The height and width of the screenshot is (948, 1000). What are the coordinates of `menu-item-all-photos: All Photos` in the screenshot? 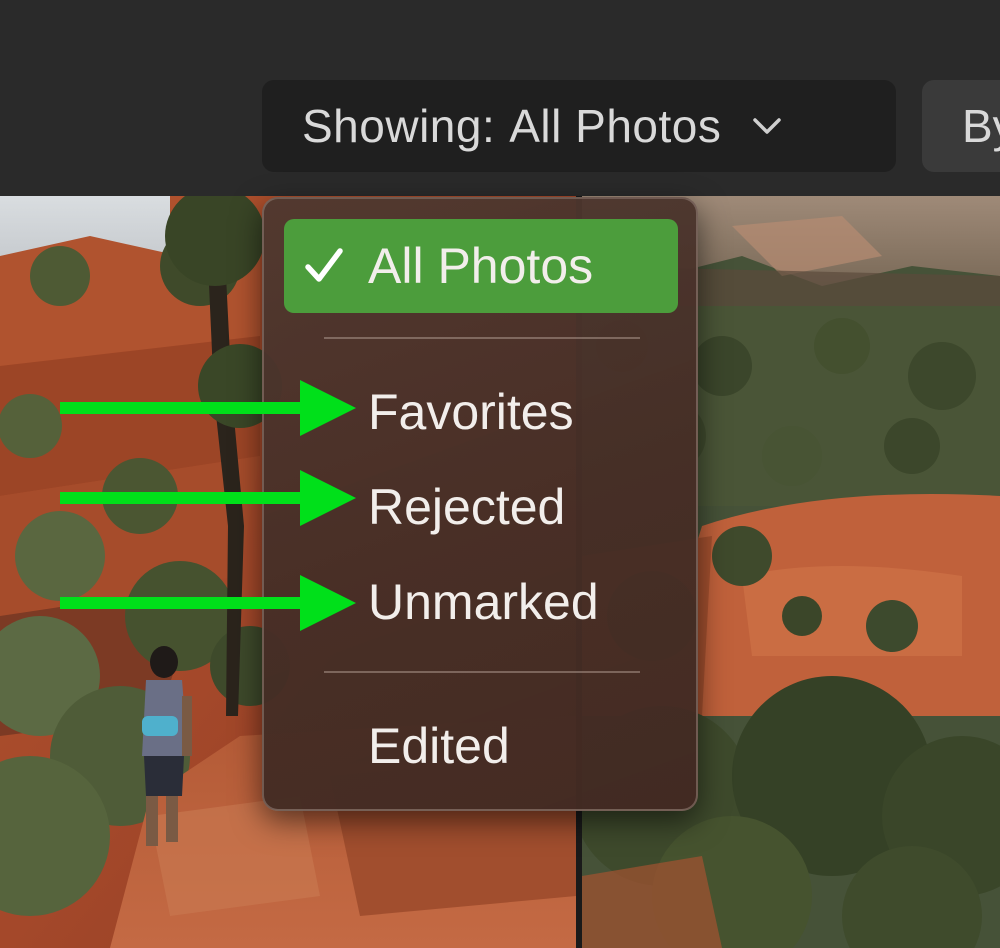 It's located at (481, 266).